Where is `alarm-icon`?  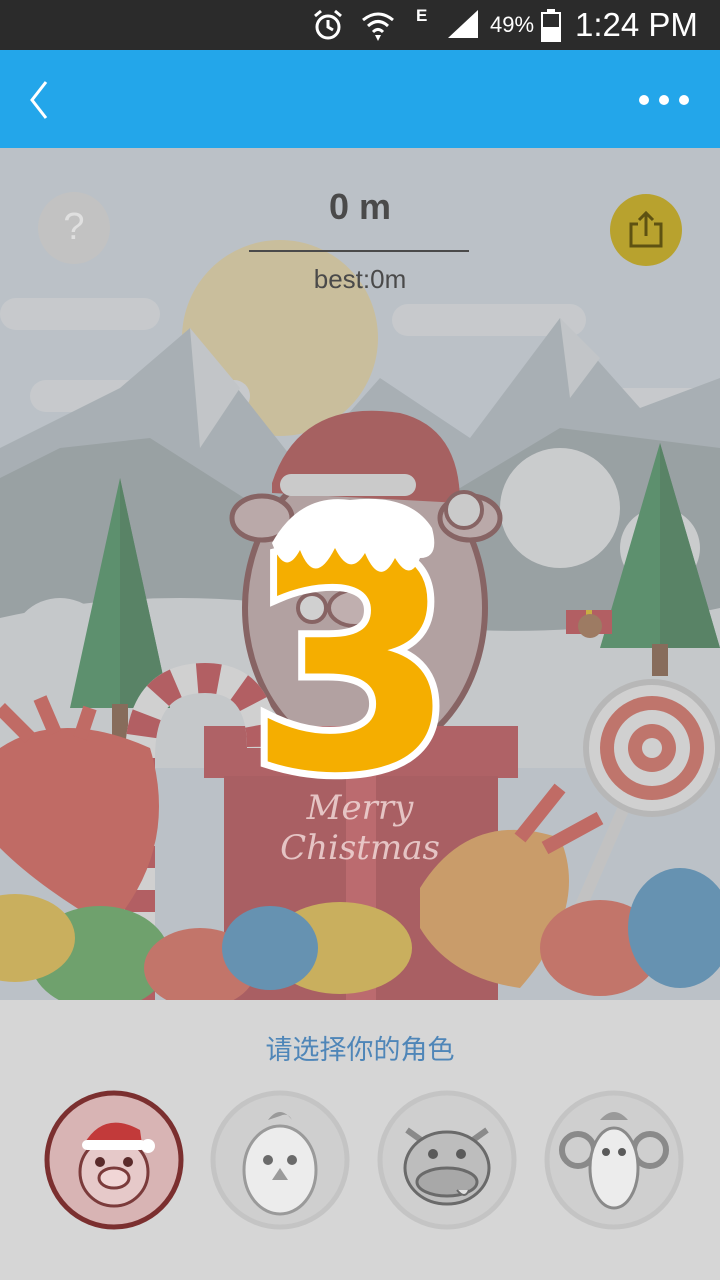
alarm-icon is located at coordinates (328, 24).